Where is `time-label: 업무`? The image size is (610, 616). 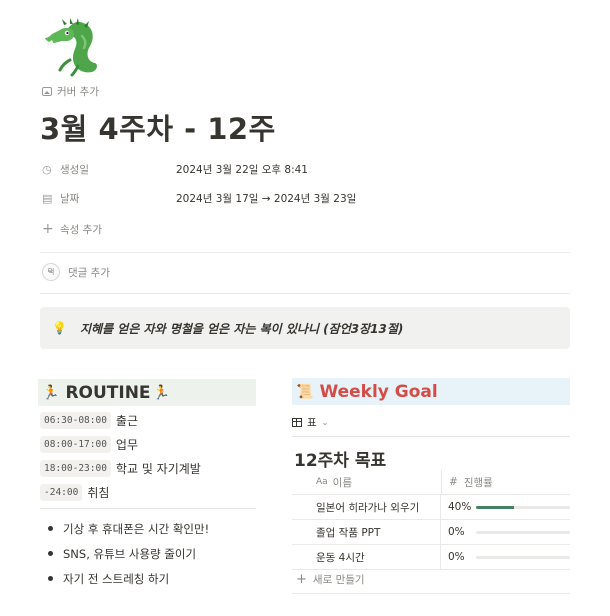
time-label: 업무 is located at coordinates (127, 445).